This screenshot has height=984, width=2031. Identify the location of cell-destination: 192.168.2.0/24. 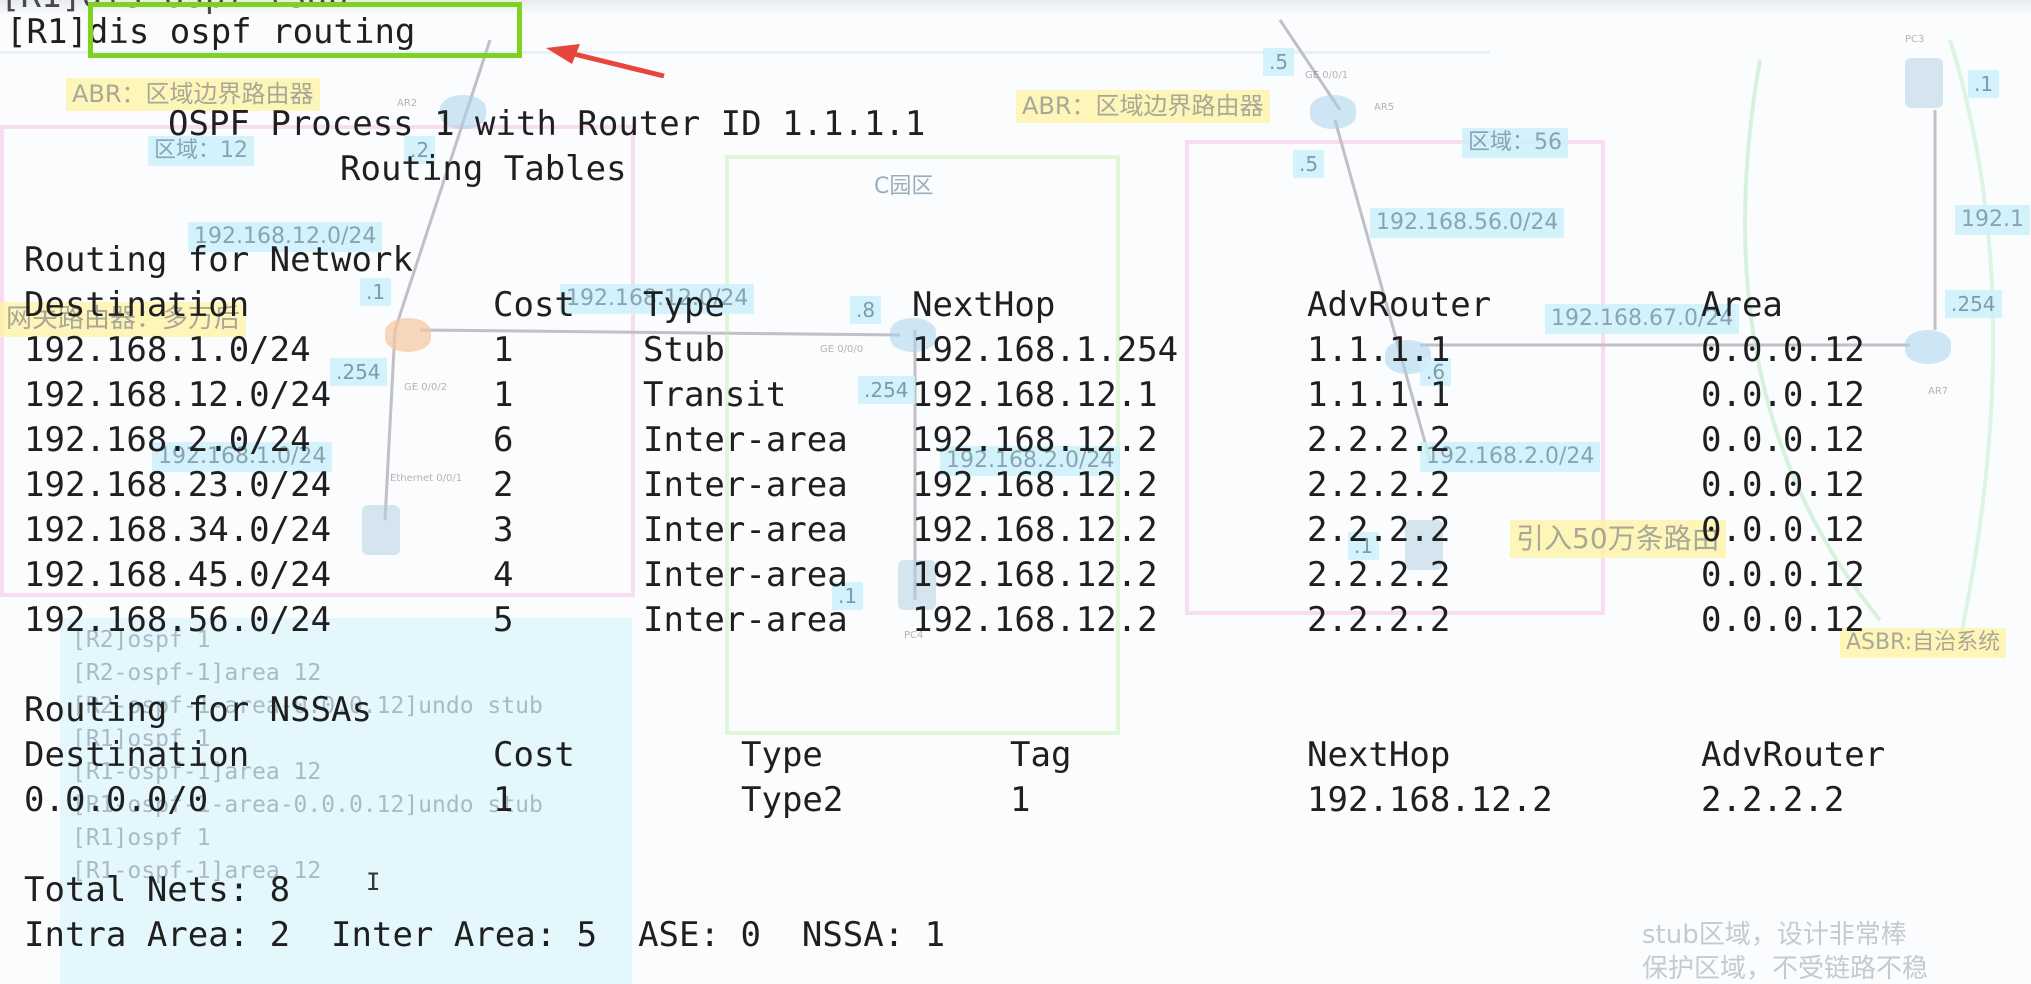
(167, 440).